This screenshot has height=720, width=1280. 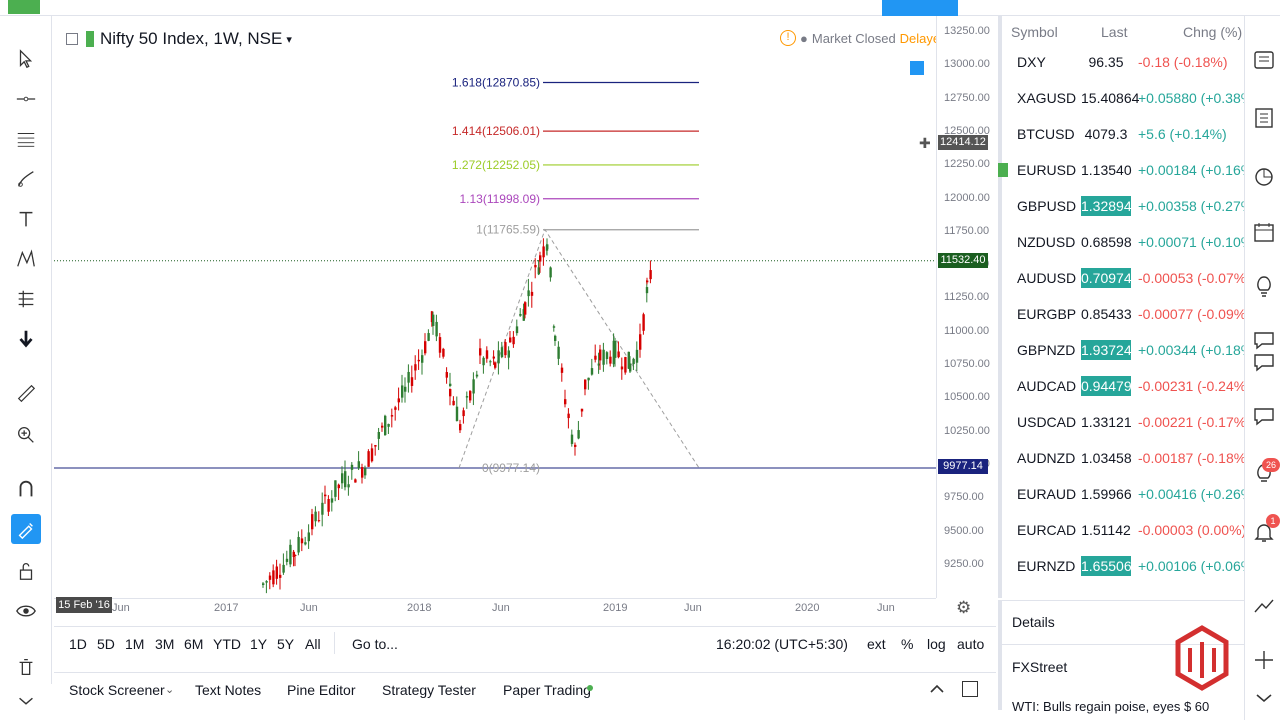 I want to click on private-chat-icon, so click(x=1264, y=416).